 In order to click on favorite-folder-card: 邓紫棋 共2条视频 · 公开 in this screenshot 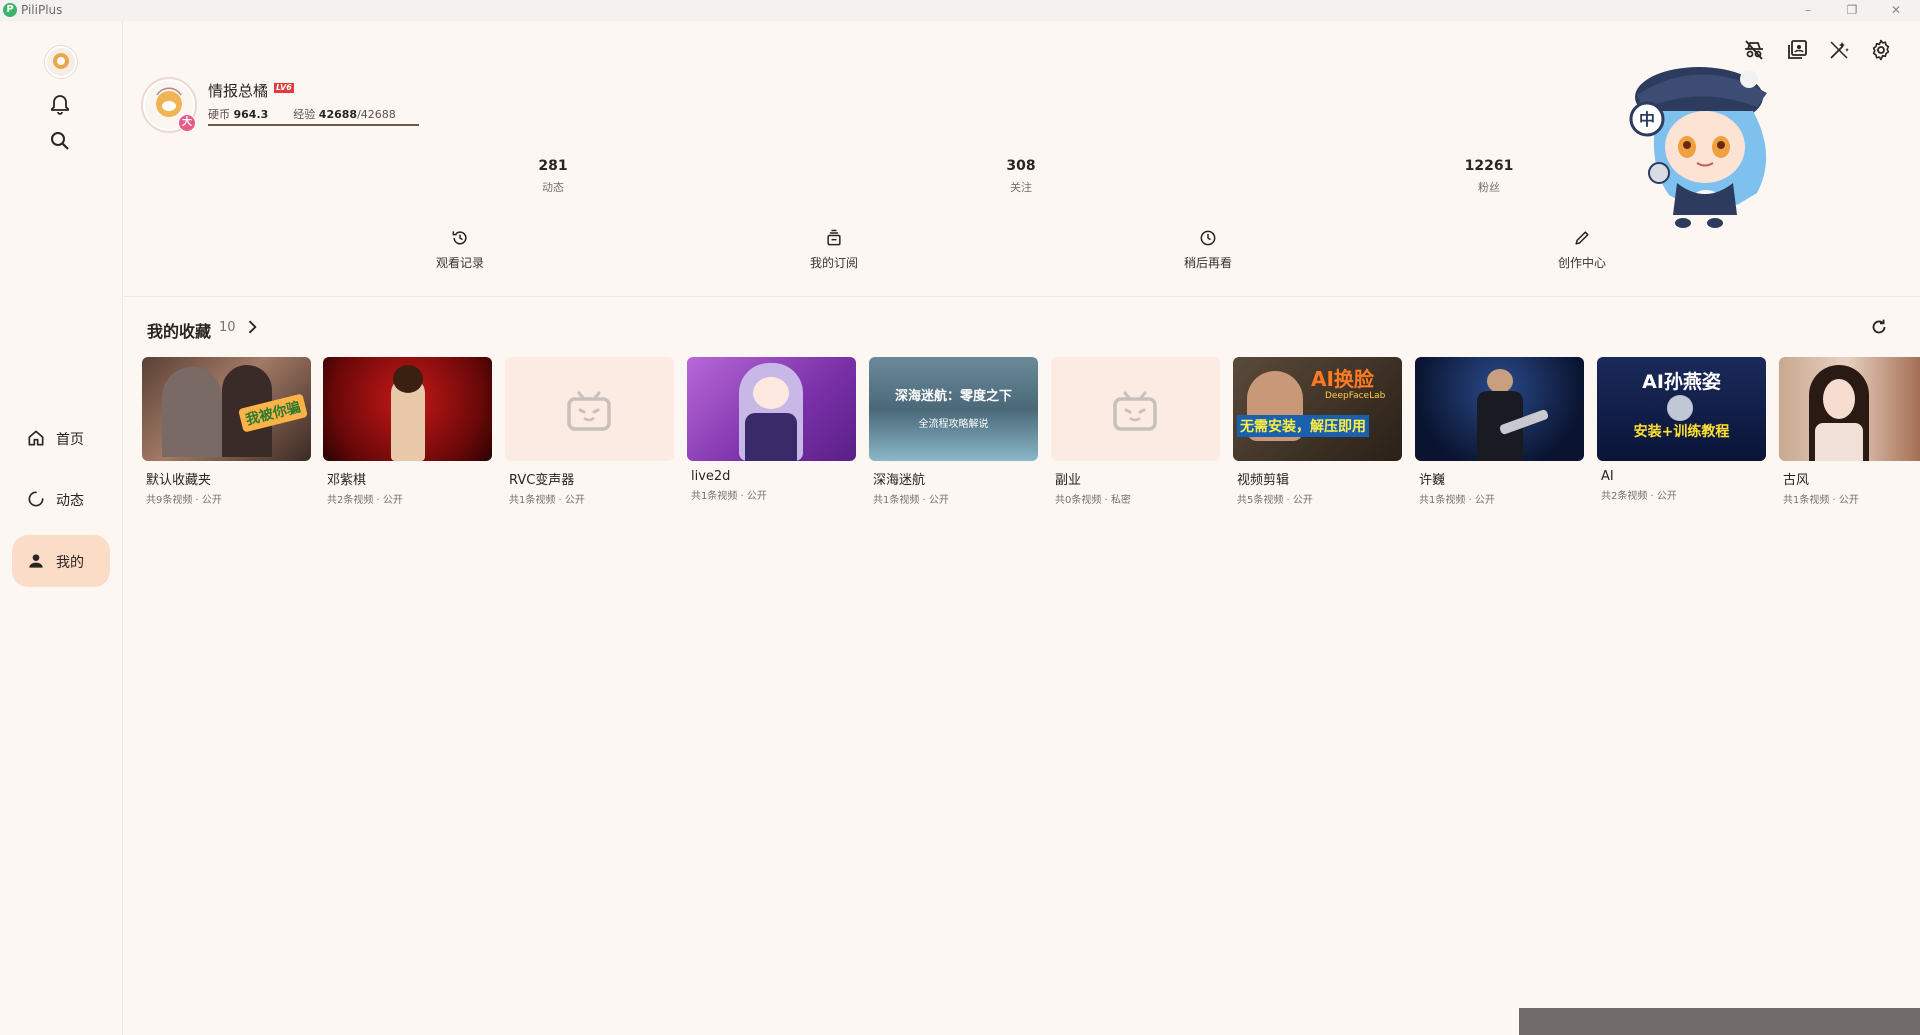, I will do `click(408, 431)`.